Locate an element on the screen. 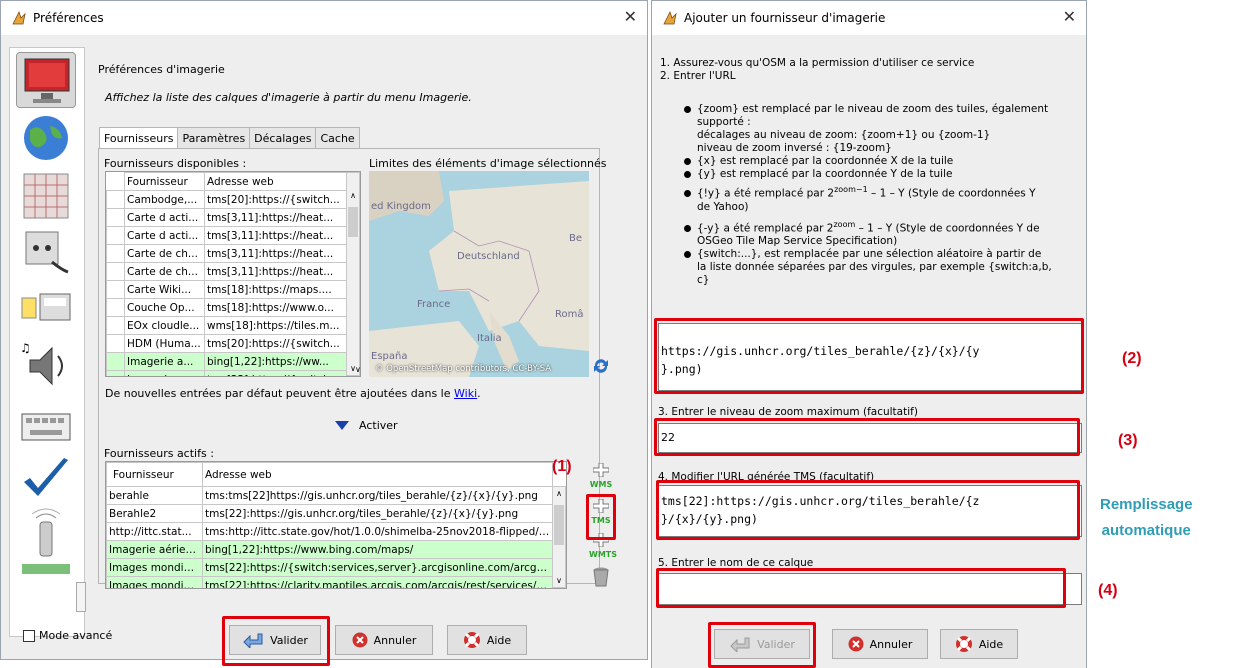  tab-cache: Cache is located at coordinates (337, 138).